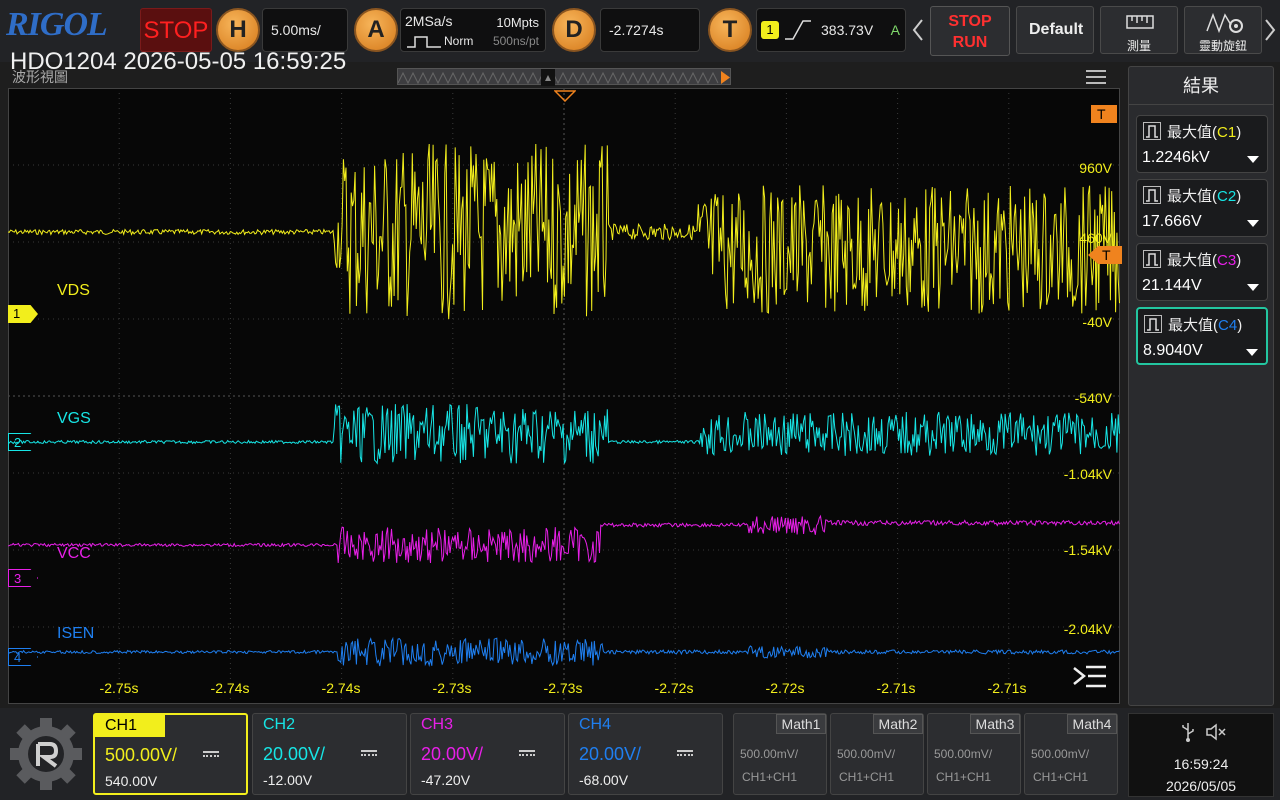  I want to click on time-axis-label: -2.75s, so click(119, 688).